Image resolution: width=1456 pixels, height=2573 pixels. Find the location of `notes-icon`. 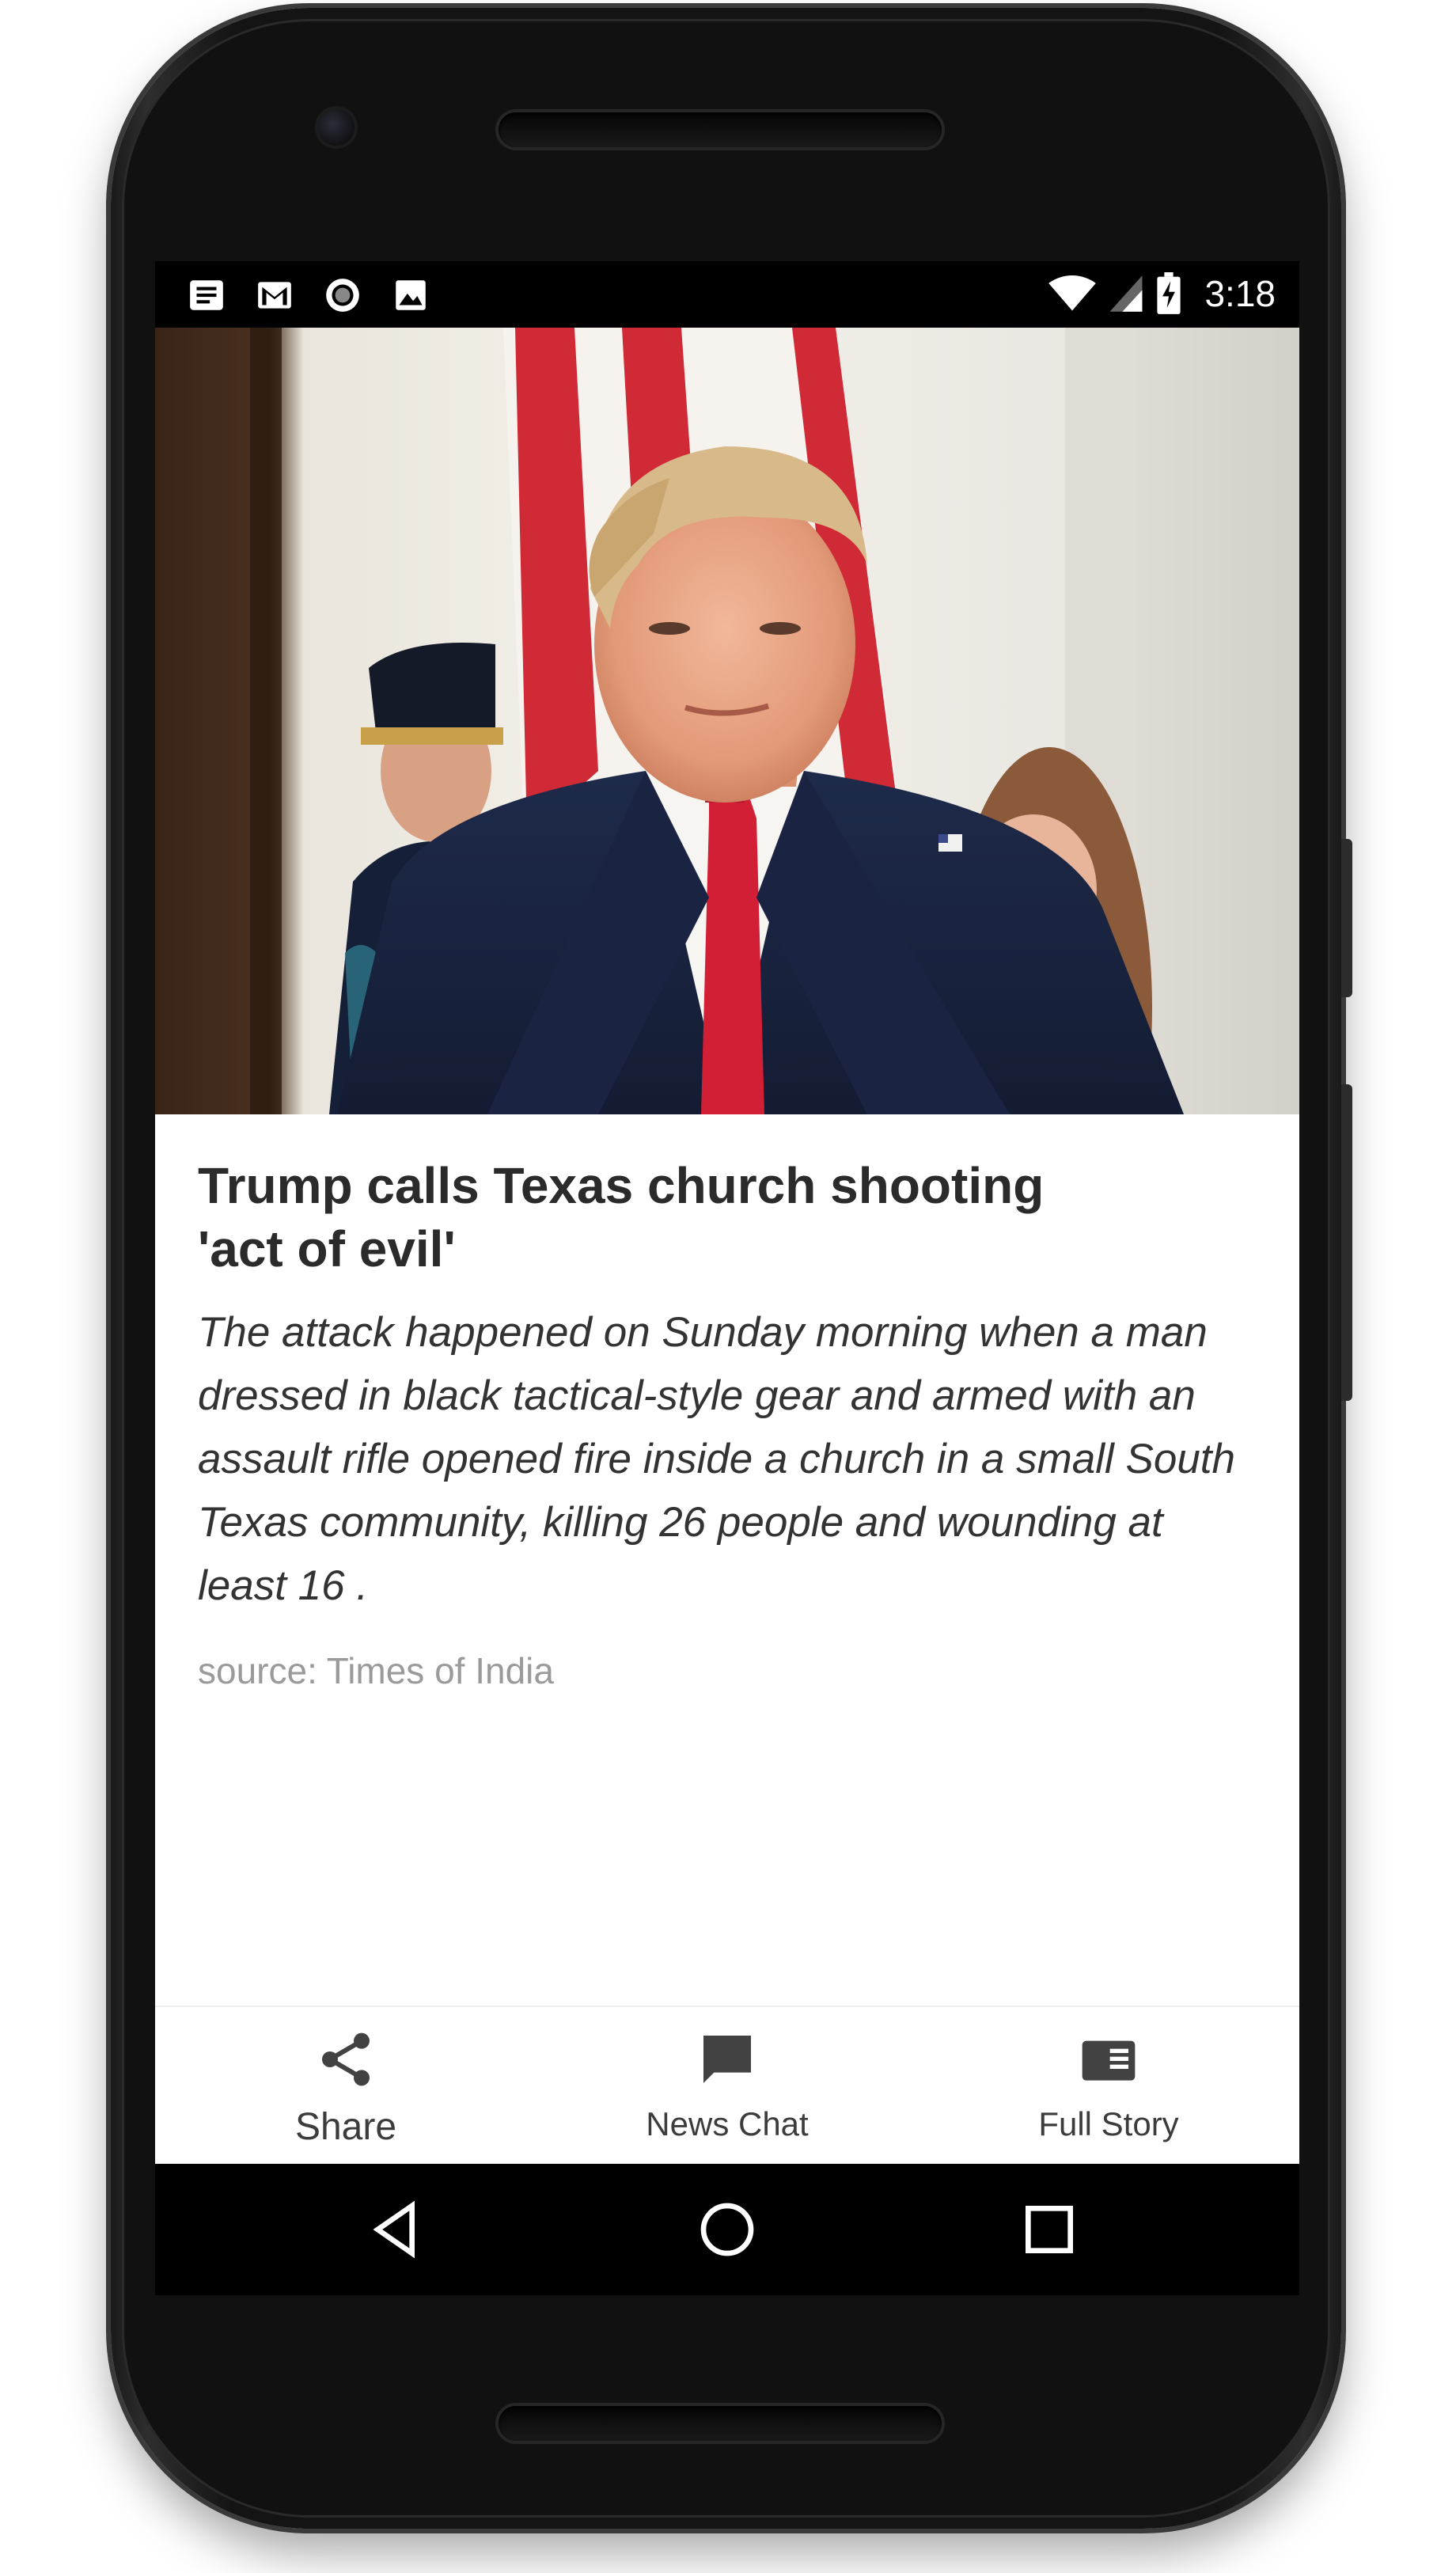

notes-icon is located at coordinates (206, 295).